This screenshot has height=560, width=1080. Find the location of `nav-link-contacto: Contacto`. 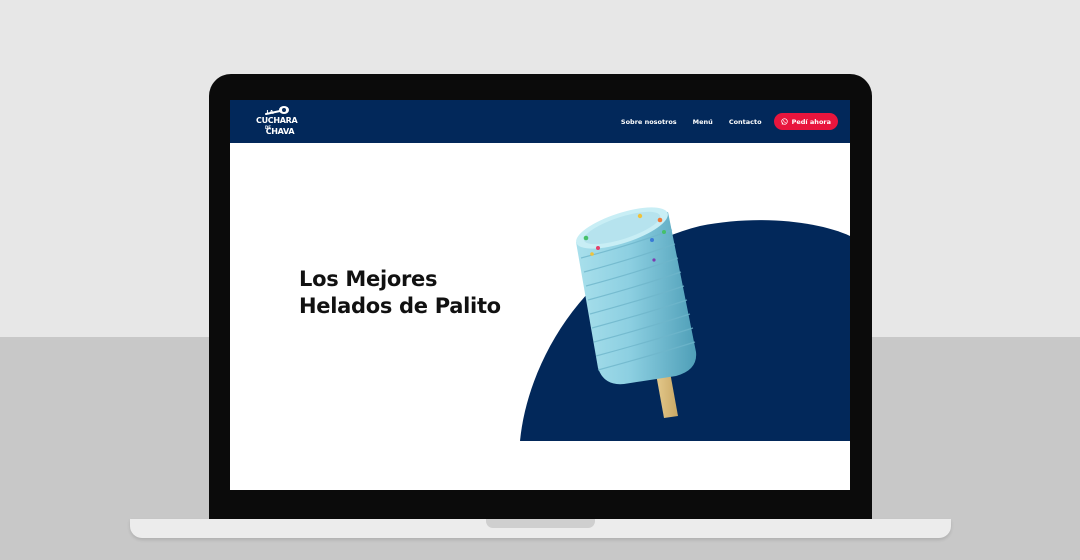

nav-link-contacto: Contacto is located at coordinates (745, 122).